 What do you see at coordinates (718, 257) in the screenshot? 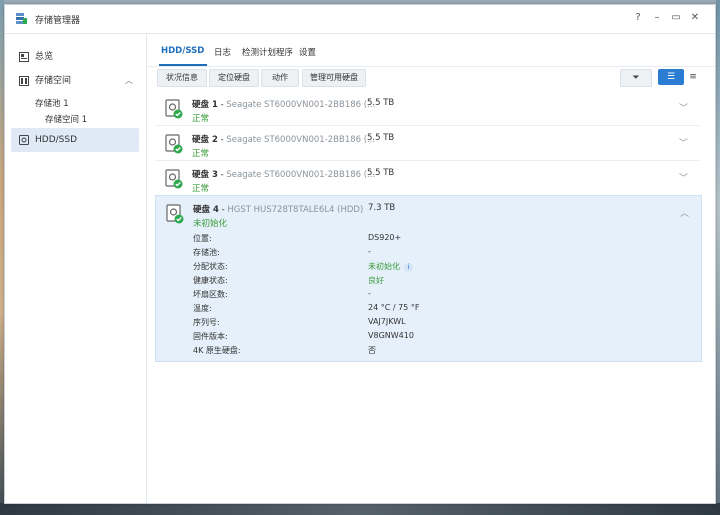
I see `desktop-right-edge` at bounding box center [718, 257].